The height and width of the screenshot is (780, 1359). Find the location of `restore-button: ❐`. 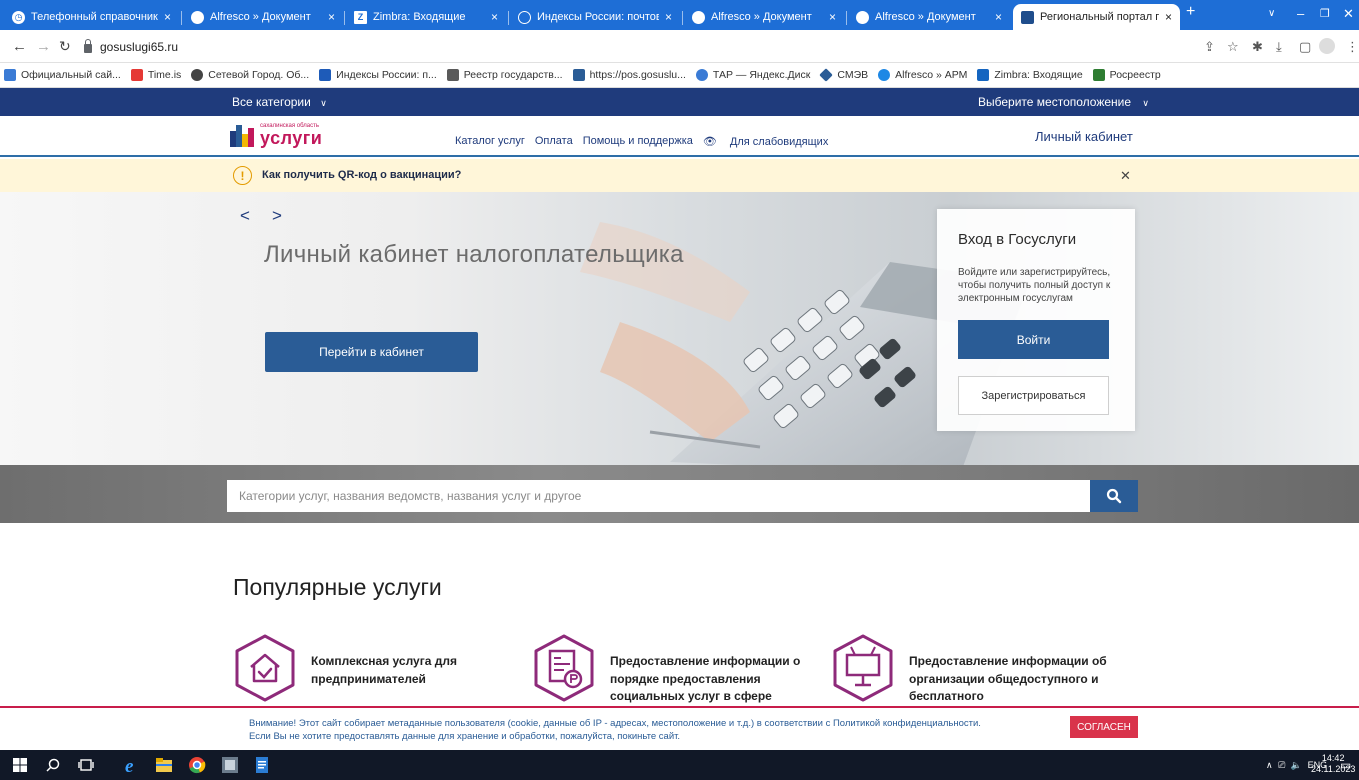

restore-button: ❐ is located at coordinates (1325, 13).